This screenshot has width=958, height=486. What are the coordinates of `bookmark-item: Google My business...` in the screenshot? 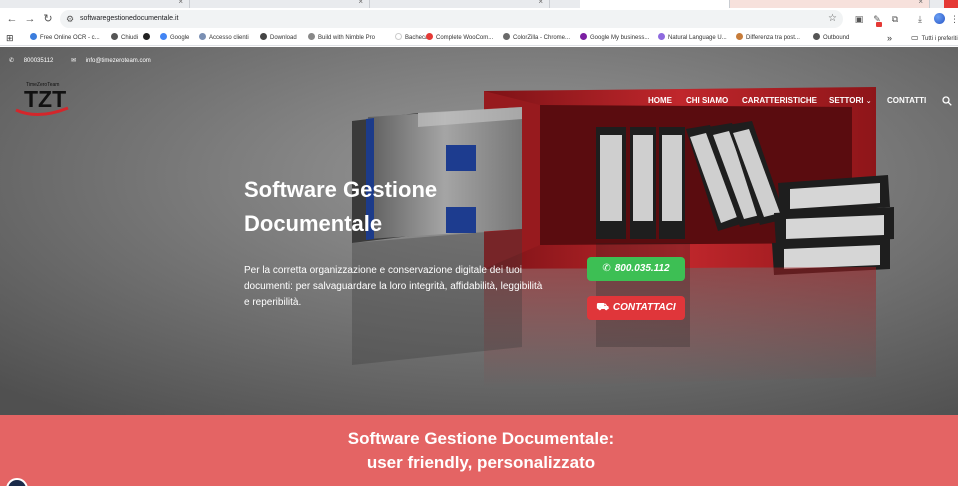 It's located at (614, 38).